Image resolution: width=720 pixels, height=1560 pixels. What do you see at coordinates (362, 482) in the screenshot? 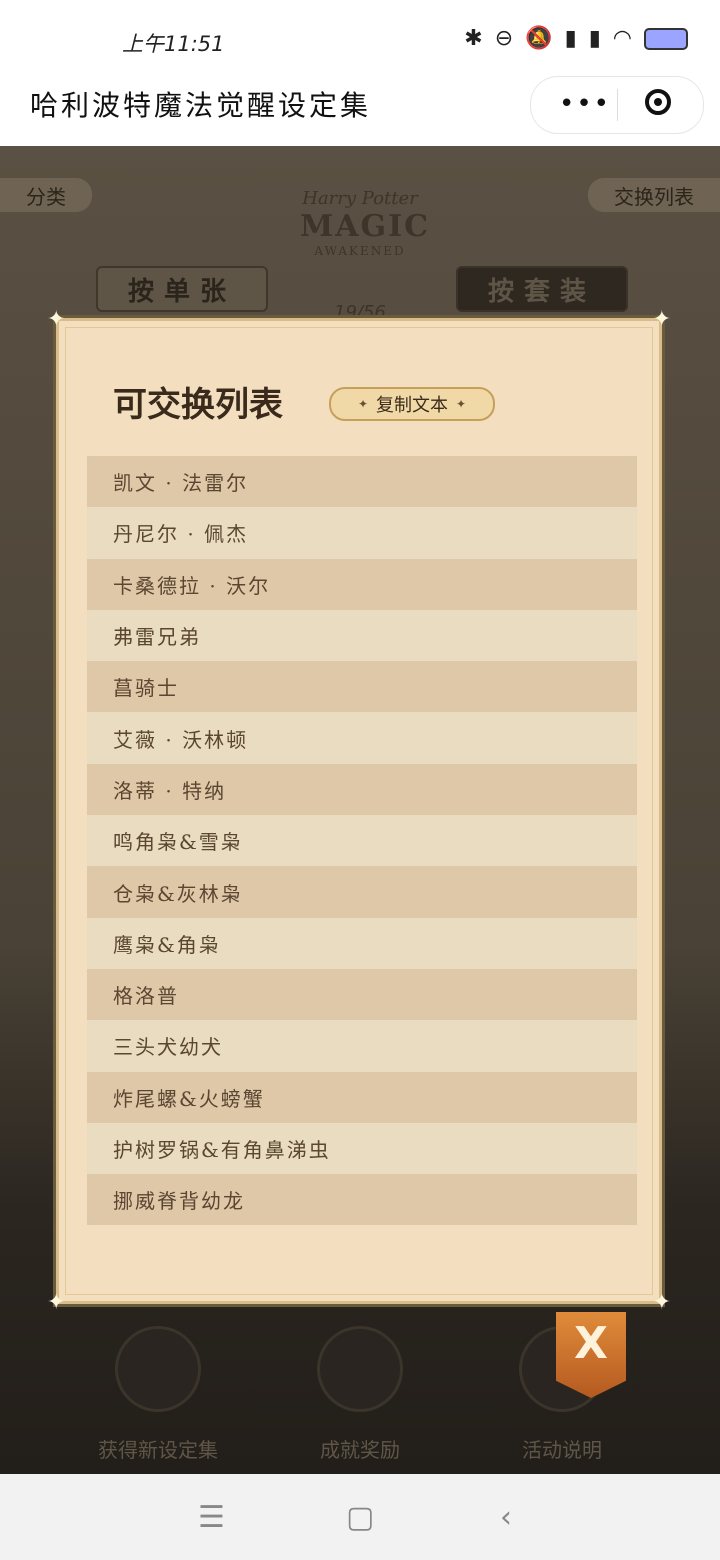
I see `list-item: 凯文 · 法雷尔` at bounding box center [362, 482].